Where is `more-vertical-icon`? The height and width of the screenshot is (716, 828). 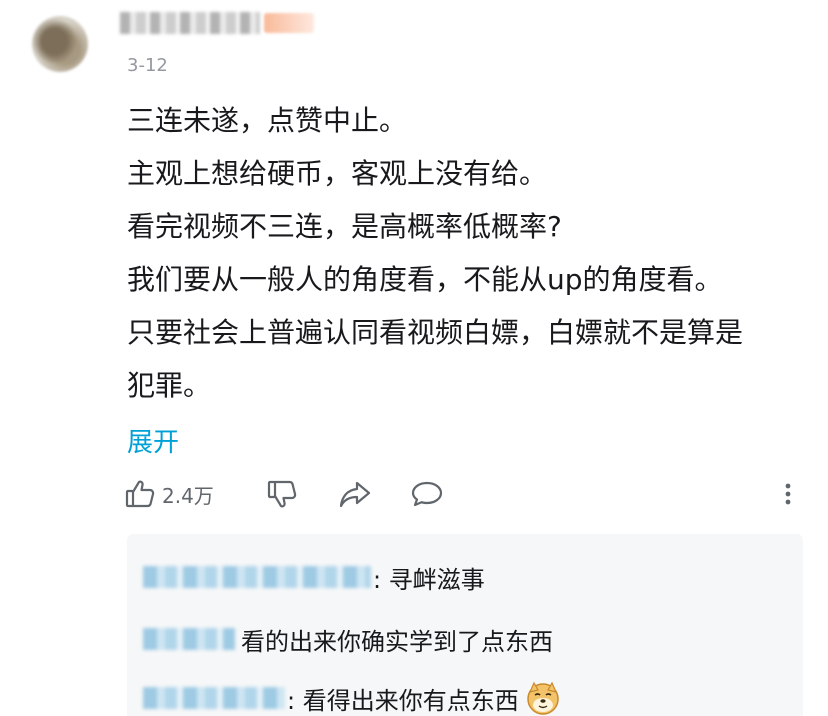
more-vertical-icon is located at coordinates (788, 494).